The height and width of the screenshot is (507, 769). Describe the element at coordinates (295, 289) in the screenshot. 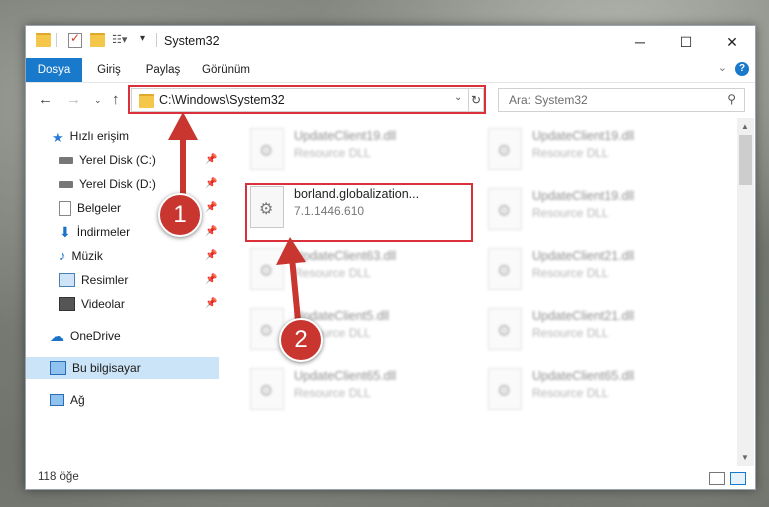

I see `arrow-2-shaft` at that location.